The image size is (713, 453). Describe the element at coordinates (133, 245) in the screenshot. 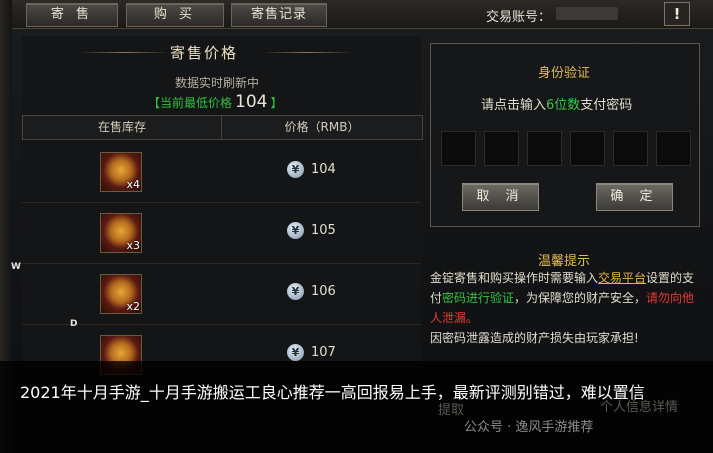

I see `item-quantity: x3` at that location.